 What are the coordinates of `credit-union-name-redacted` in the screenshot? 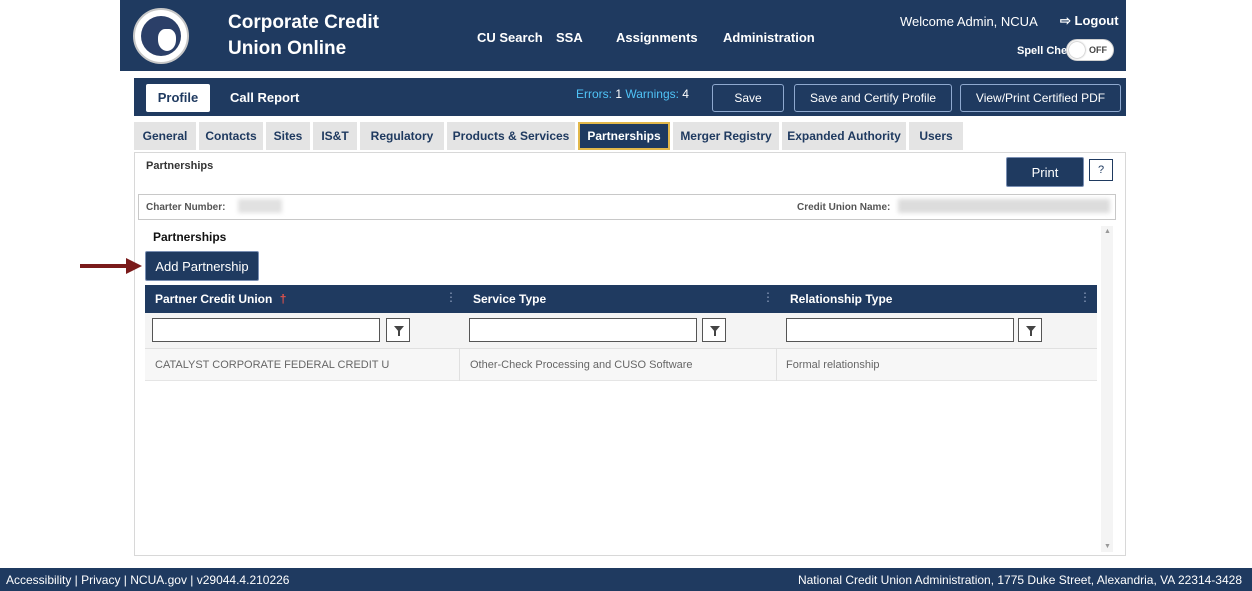 It's located at (1004, 206).